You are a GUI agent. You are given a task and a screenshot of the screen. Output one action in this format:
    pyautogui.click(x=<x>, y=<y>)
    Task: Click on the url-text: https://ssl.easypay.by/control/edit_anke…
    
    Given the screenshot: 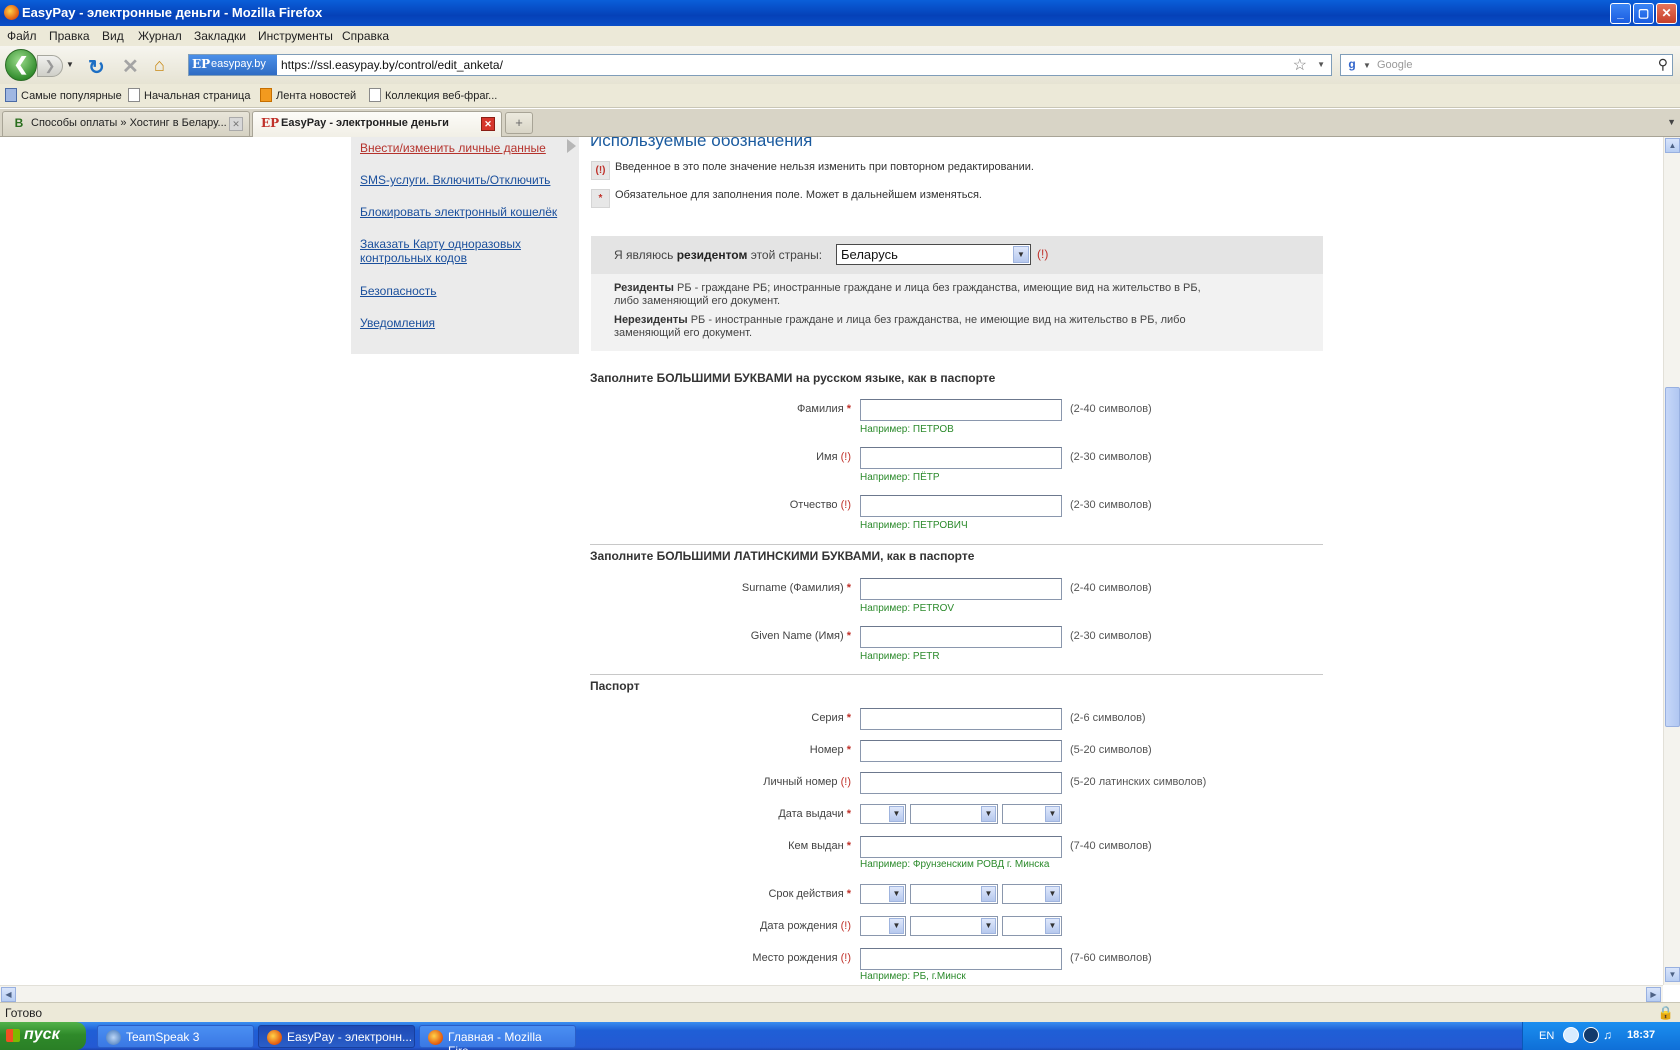 What is the action you would take?
    pyautogui.click(x=392, y=65)
    